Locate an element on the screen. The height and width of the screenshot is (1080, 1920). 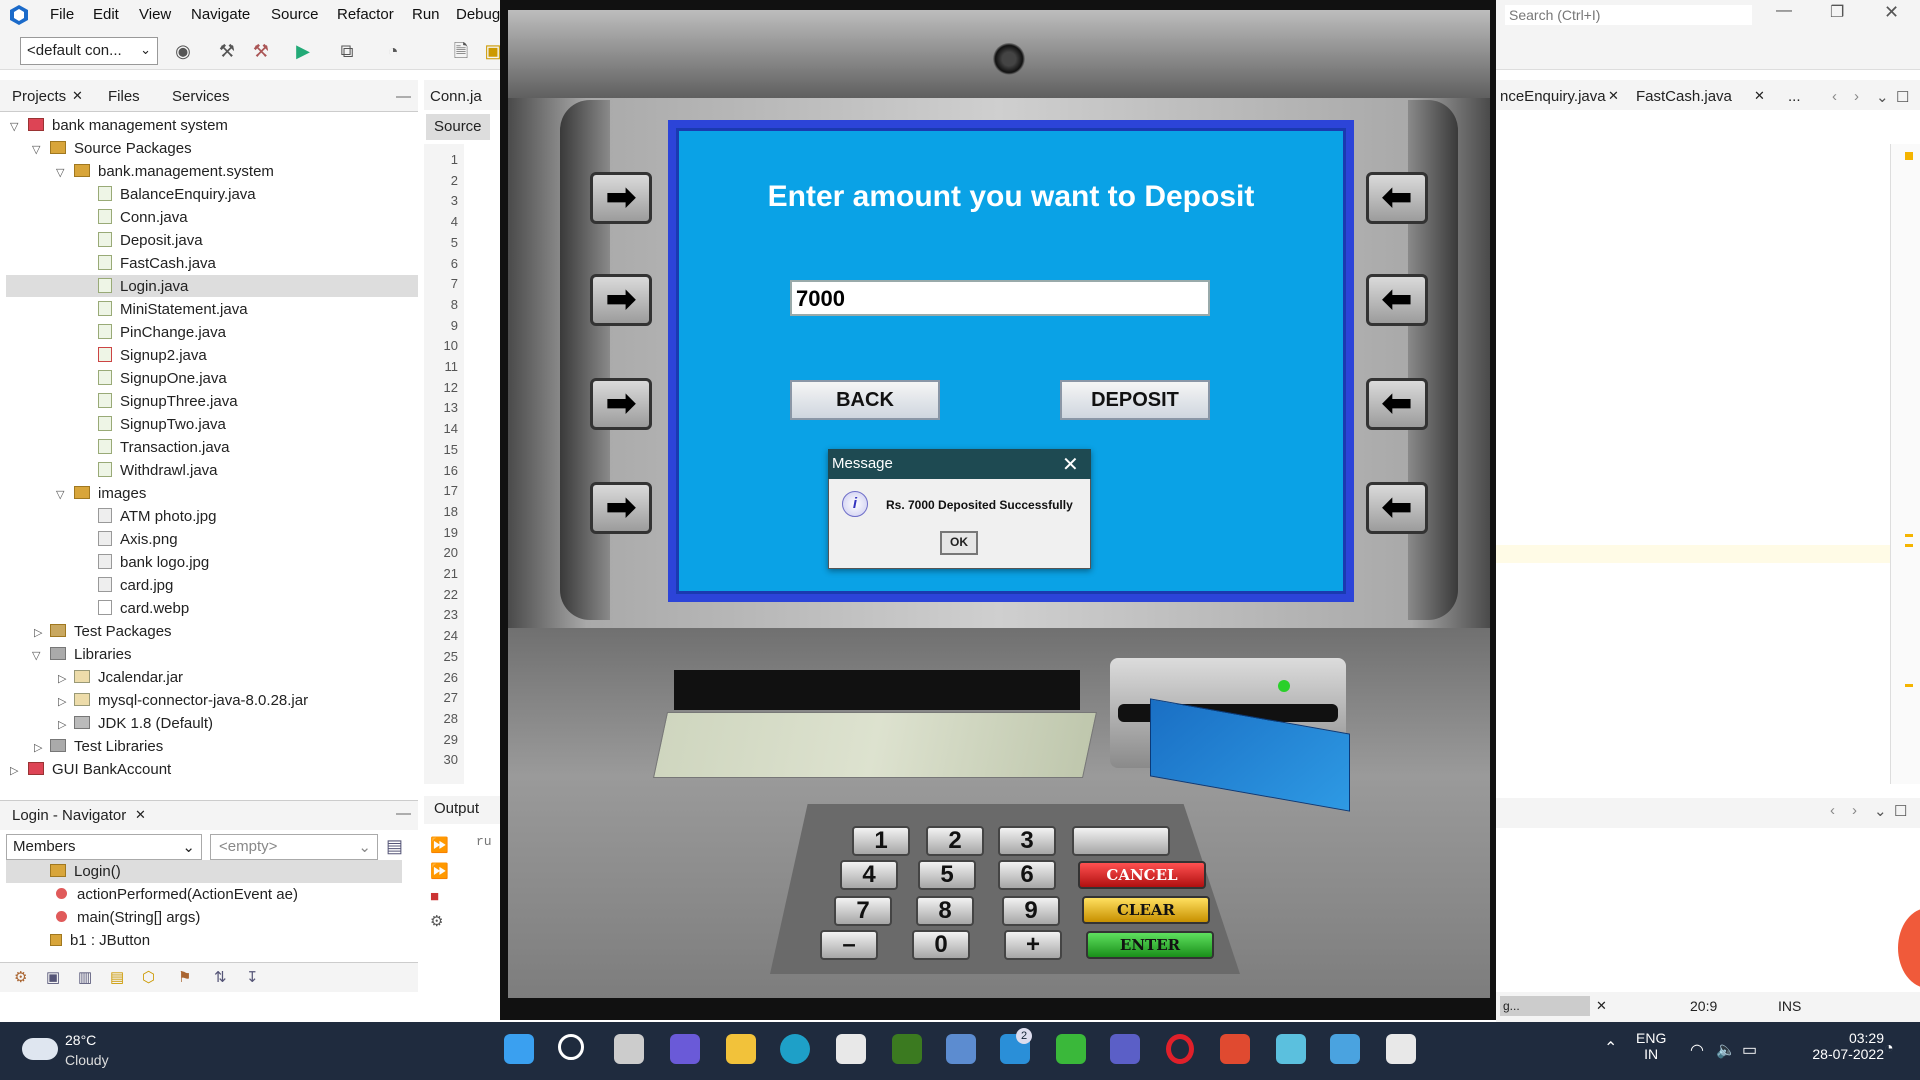
stop-icon: ■ is located at coordinates (434, 896).